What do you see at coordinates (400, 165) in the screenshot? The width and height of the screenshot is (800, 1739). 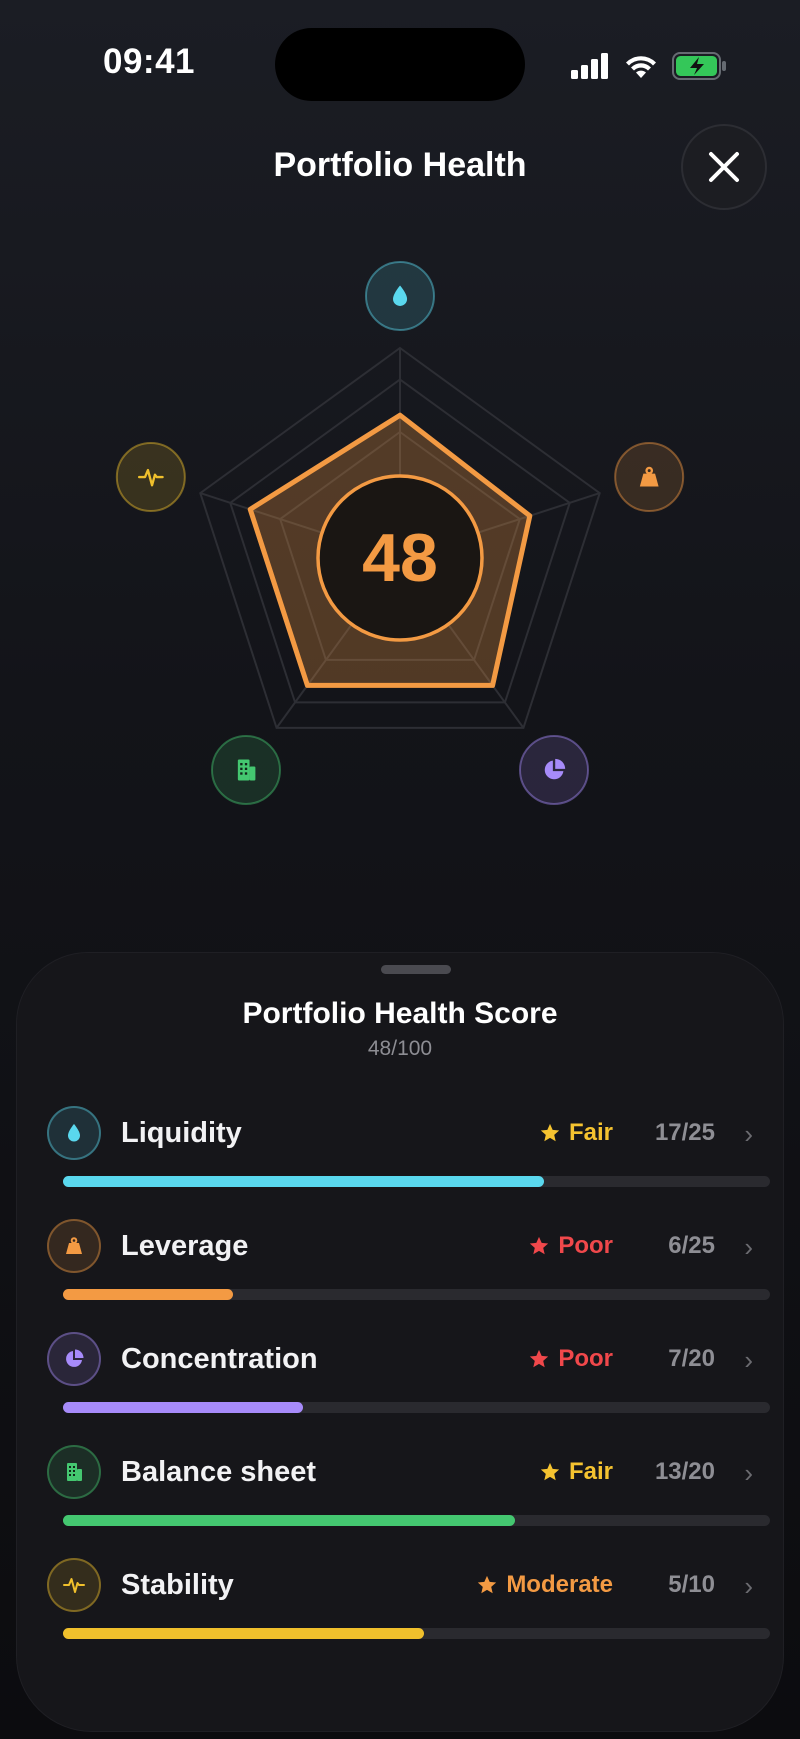 I see `page-title: Portfolio Health` at bounding box center [400, 165].